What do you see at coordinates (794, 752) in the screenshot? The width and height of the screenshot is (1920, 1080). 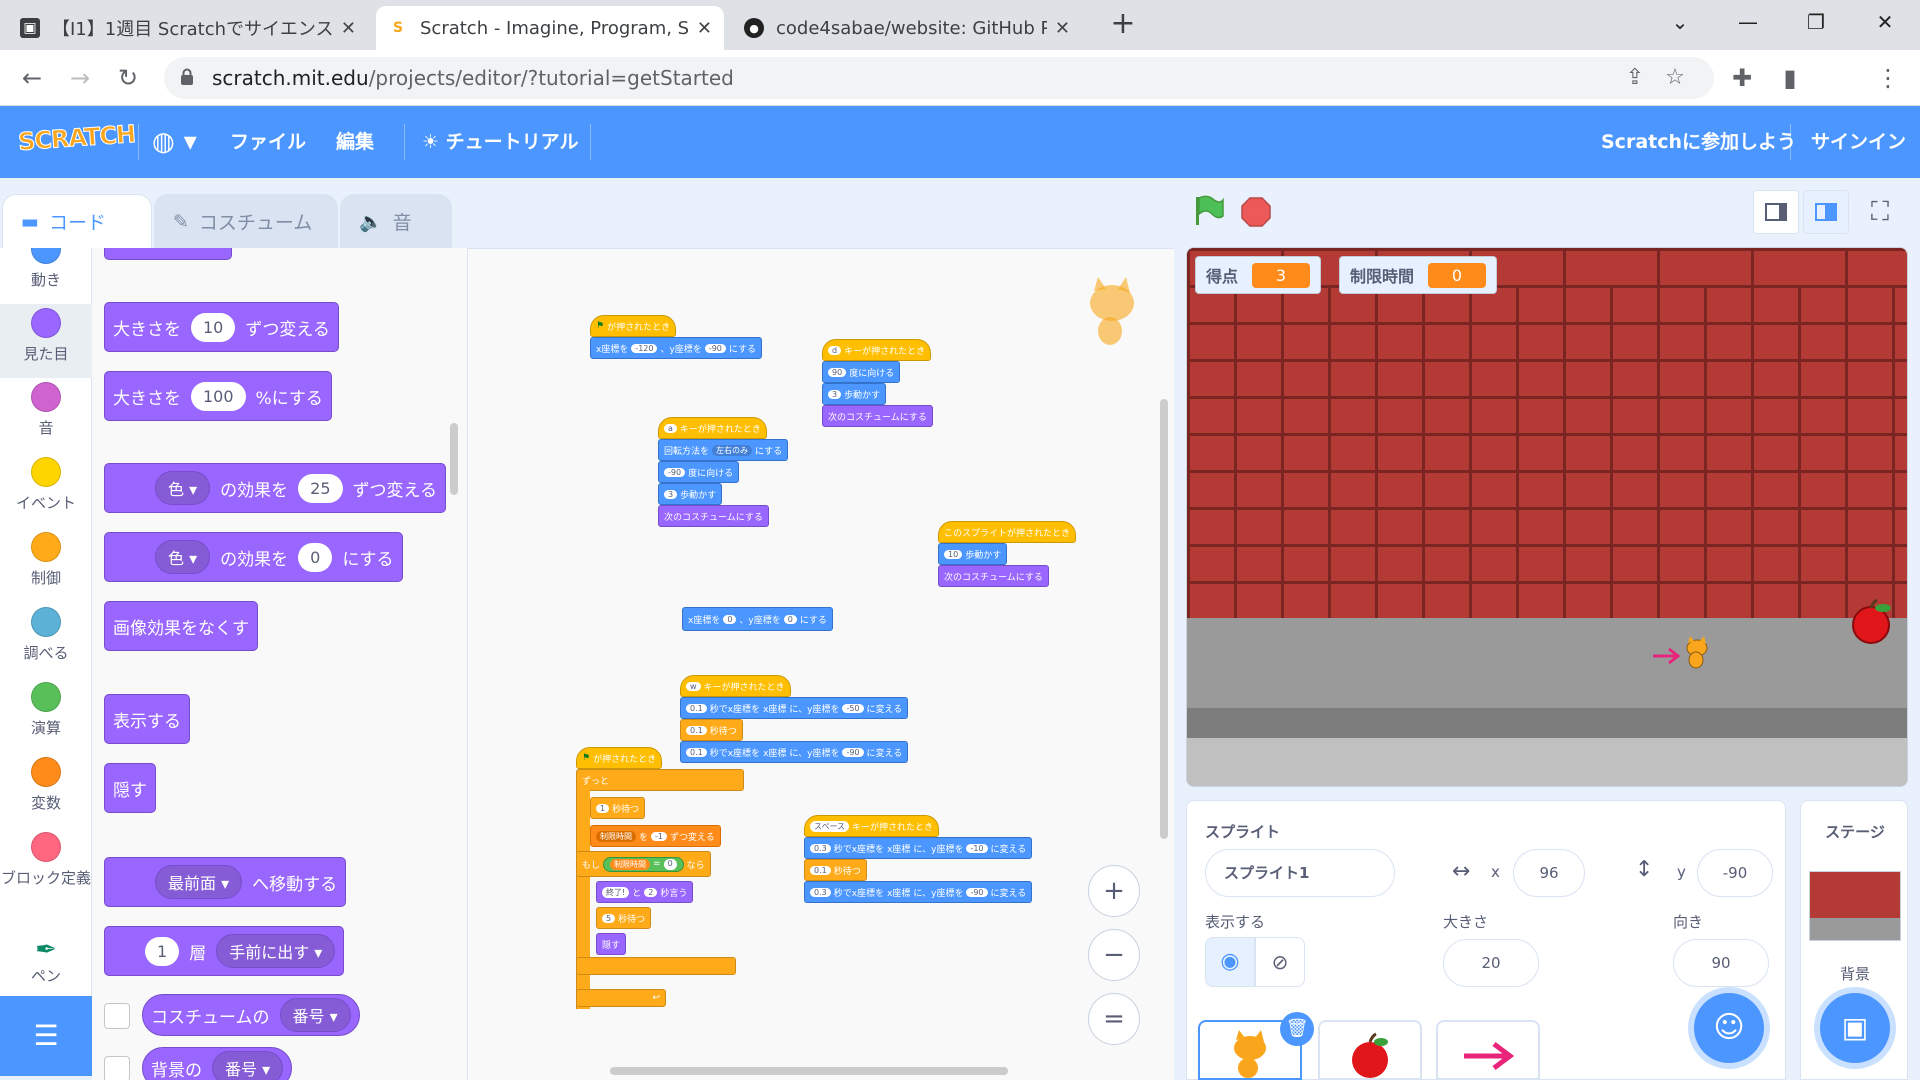 I see `script6-glide2: 0.1 秒でx座標を x座標 に、y座標を -90 に変える` at bounding box center [794, 752].